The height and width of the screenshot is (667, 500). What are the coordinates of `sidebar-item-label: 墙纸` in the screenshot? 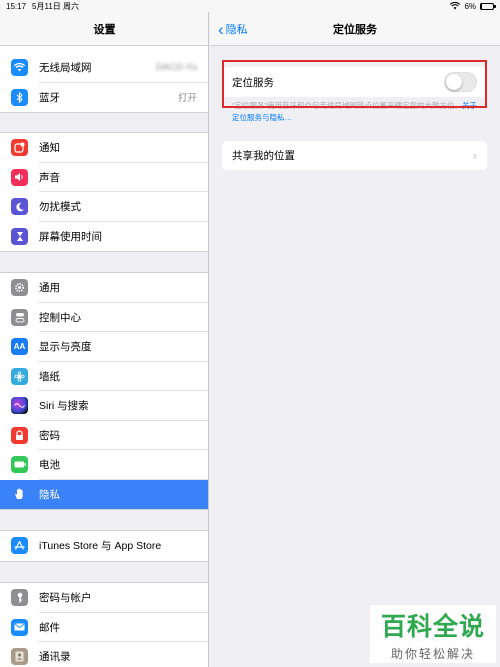 It's located at (49, 376).